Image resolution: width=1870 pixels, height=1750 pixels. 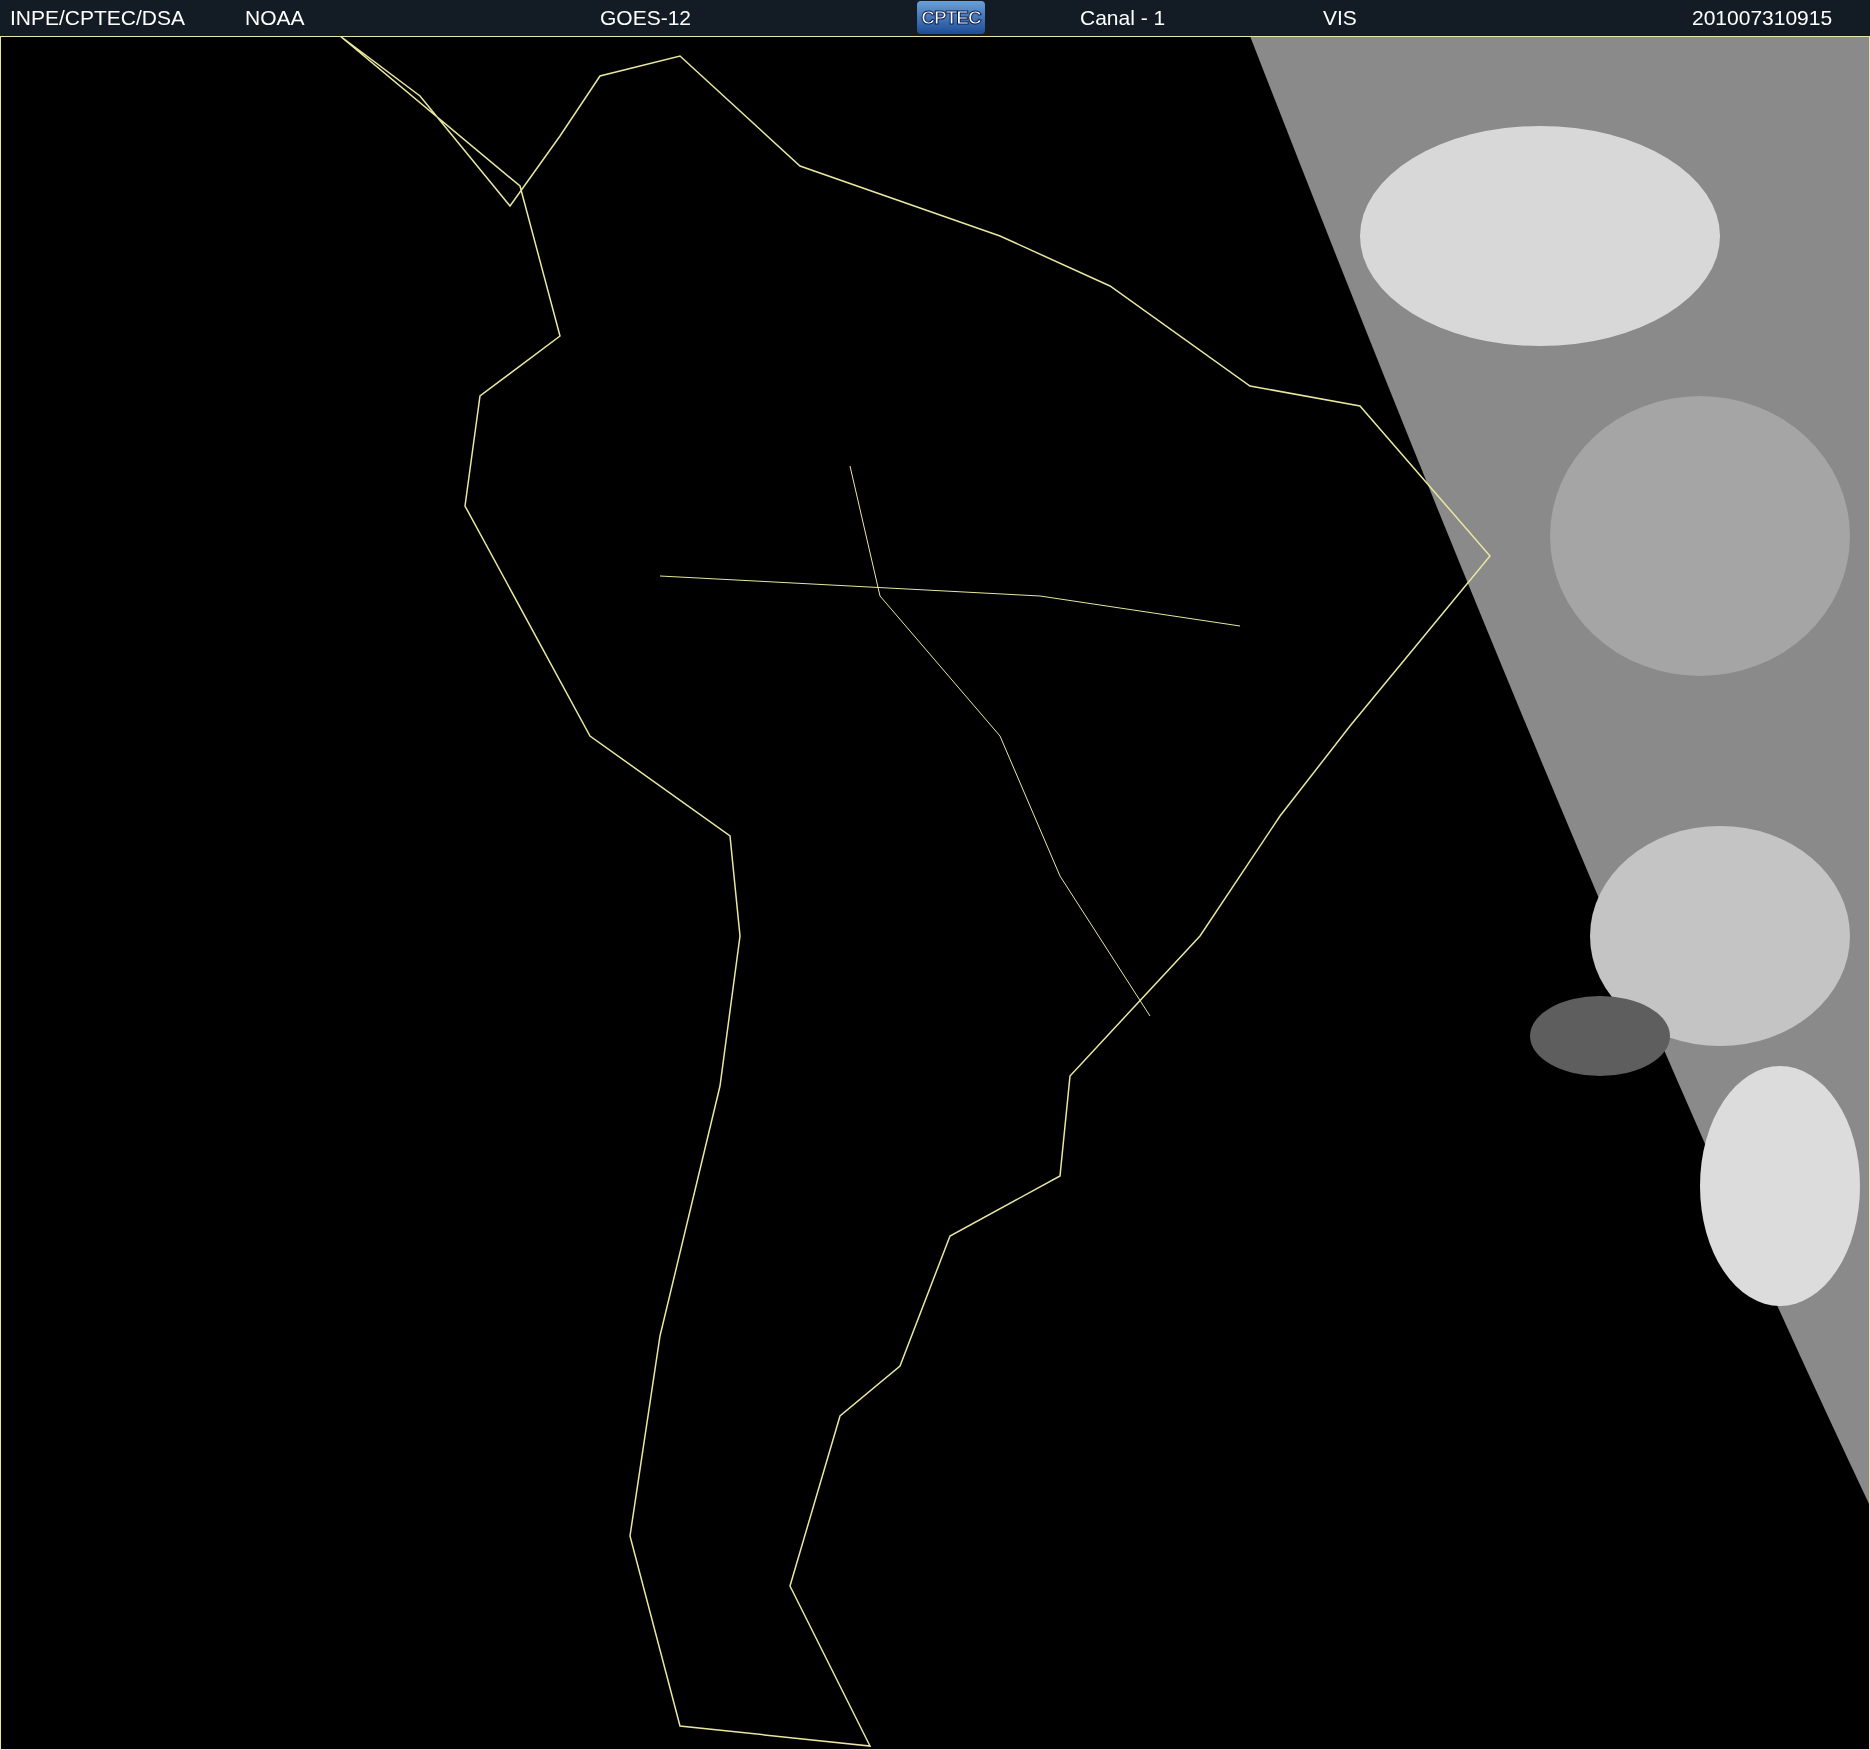 What do you see at coordinates (275, 18) in the screenshot?
I see `header-label: NOAA` at bounding box center [275, 18].